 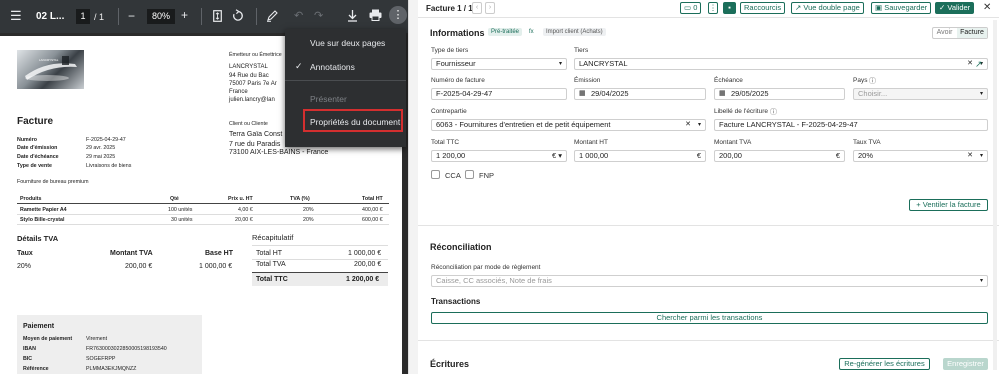 I want to click on page-number-input: 1, so click(x=83, y=16).